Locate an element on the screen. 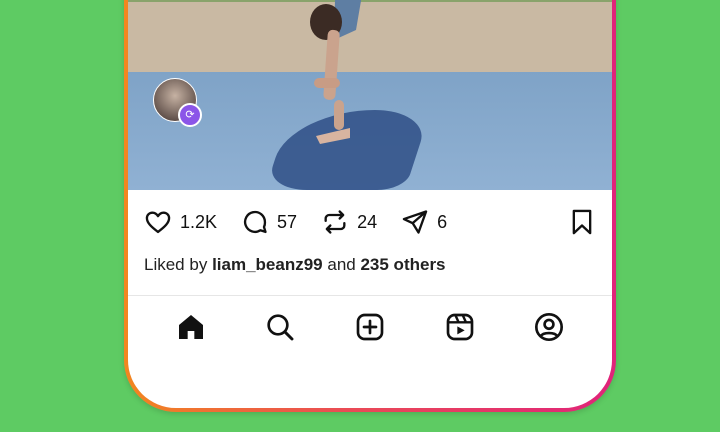 The image size is (720, 432). liked-by-user-link: liam_beanz99 is located at coordinates (267, 264).